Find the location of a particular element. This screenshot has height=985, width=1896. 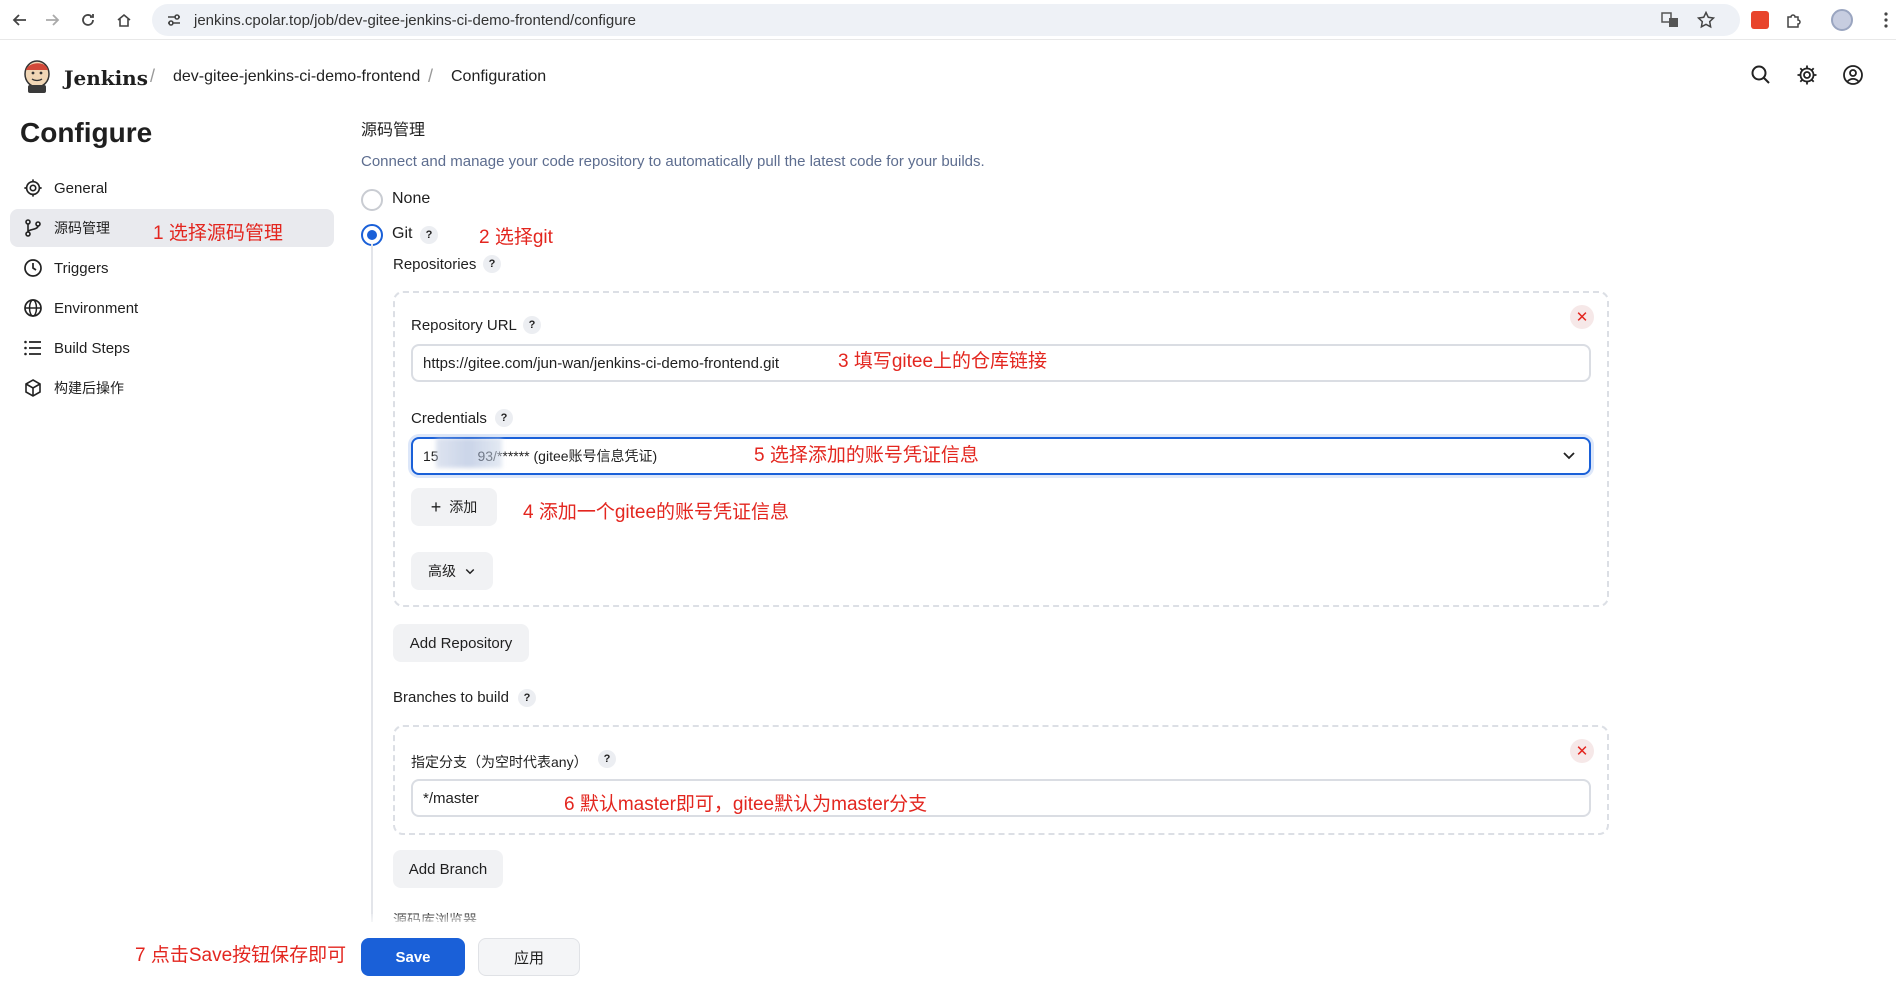

redacted-mosaic is located at coordinates (469, 453).